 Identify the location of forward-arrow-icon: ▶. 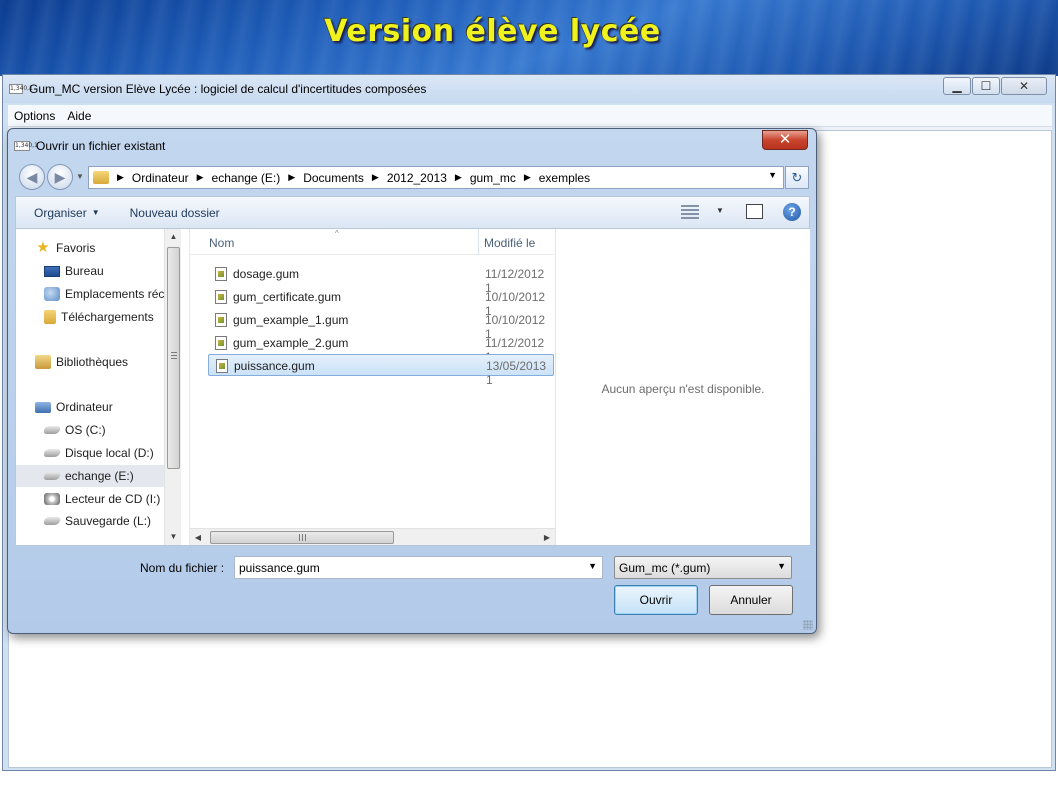
(60, 177).